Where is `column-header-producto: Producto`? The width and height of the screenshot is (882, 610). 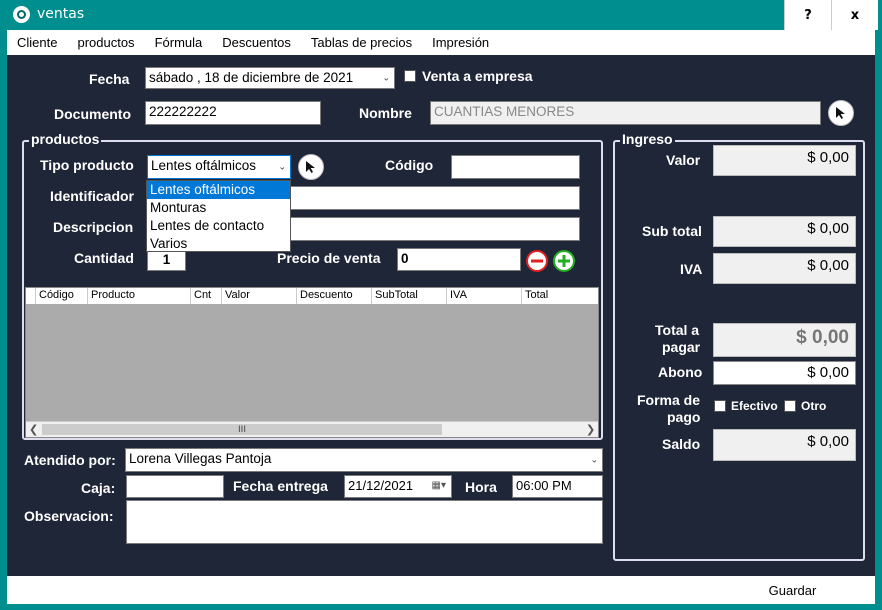 column-header-producto: Producto is located at coordinates (139, 296).